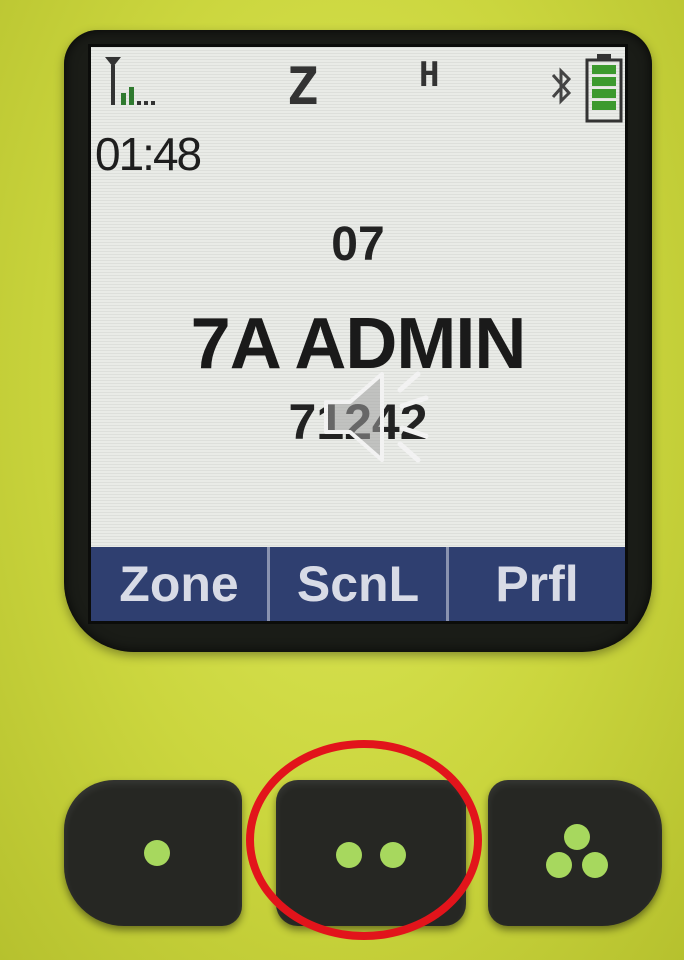 Image resolution: width=684 pixels, height=960 pixels. What do you see at coordinates (180, 584) in the screenshot?
I see `softkey-zone: Zone` at bounding box center [180, 584].